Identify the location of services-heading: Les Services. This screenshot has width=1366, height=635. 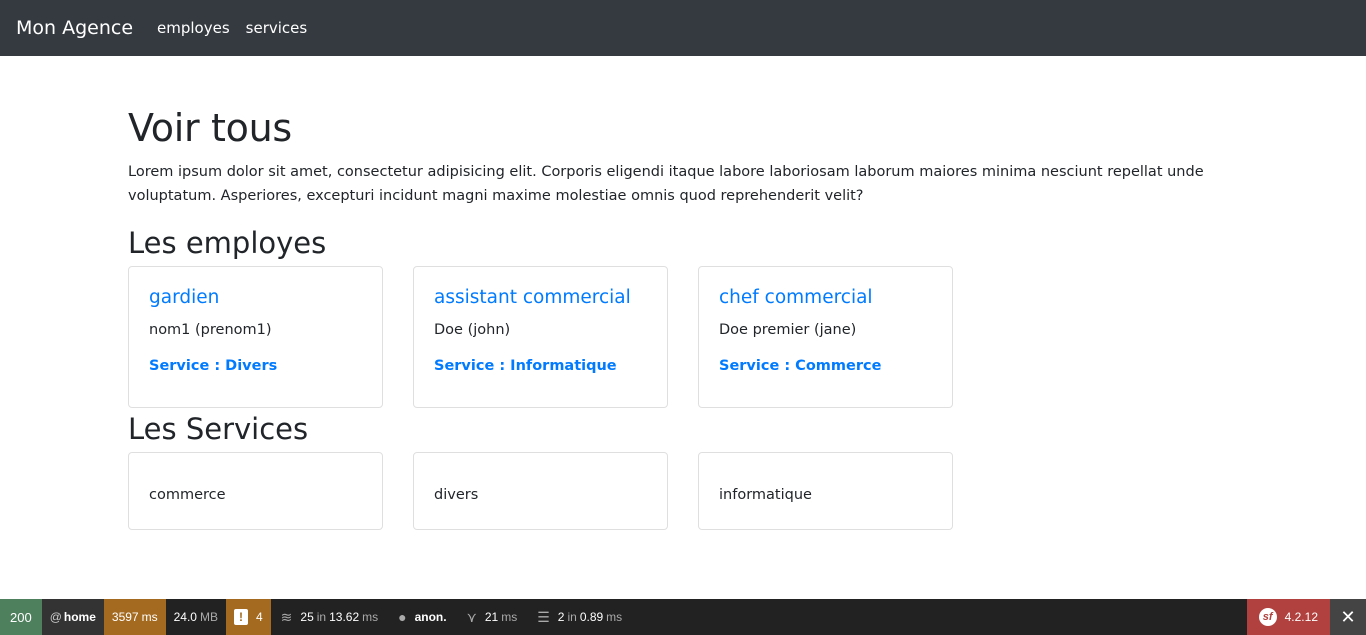
(218, 428).